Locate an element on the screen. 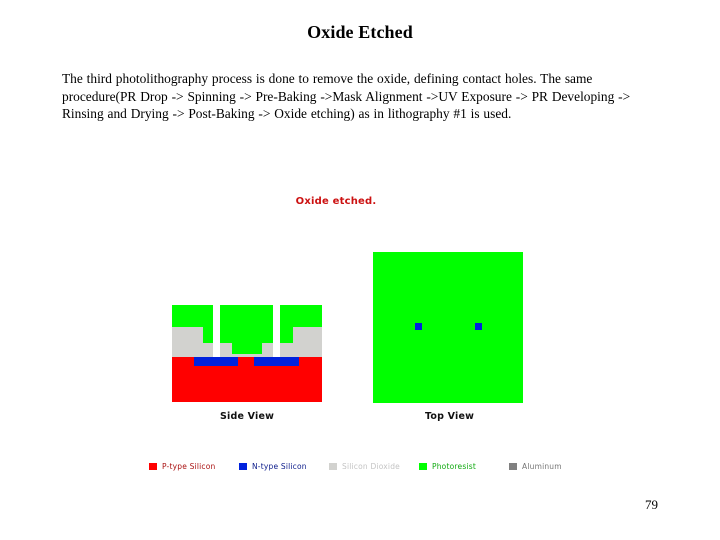 This screenshot has width=720, height=540. legend-item-photoresist: Photoresist is located at coordinates (447, 466).